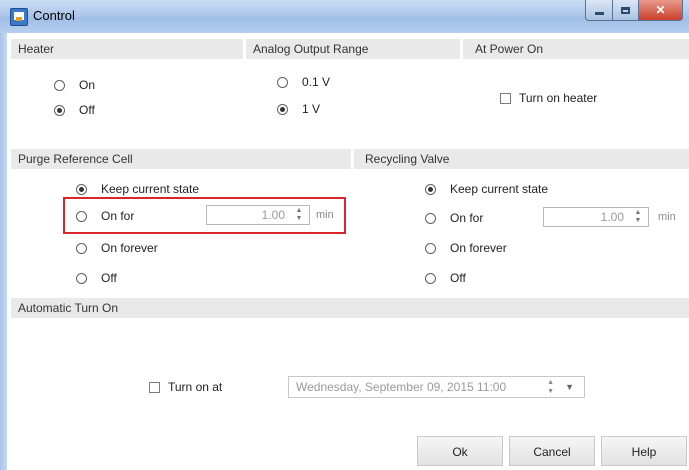 This screenshot has width=689, height=470. I want to click on purge-onfor-radio, so click(81, 216).